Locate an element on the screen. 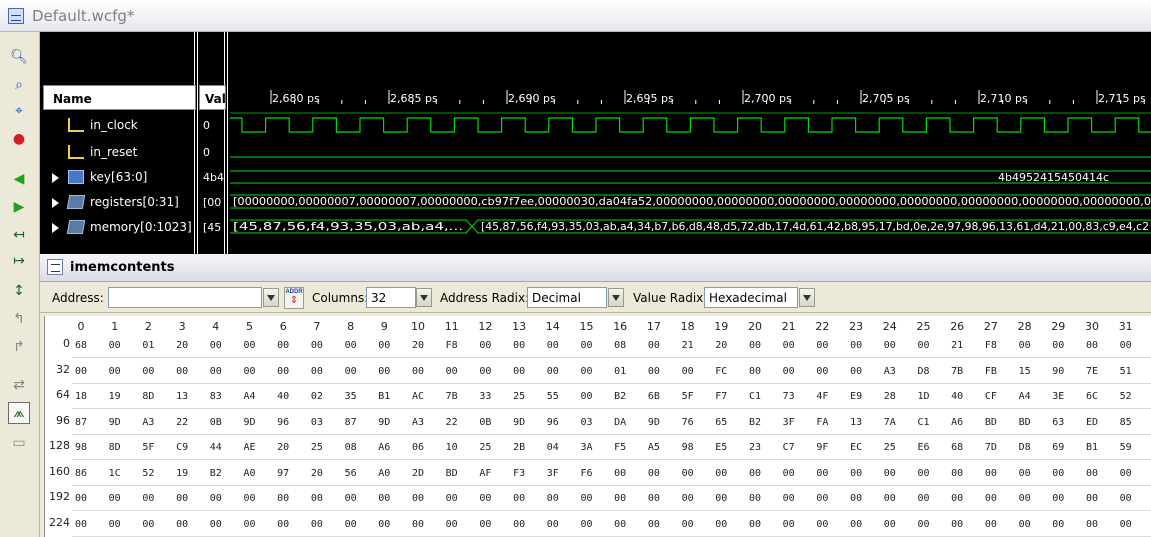 Image resolution: width=1151 pixels, height=537 pixels. memory-cell: 28 is located at coordinates (890, 397).